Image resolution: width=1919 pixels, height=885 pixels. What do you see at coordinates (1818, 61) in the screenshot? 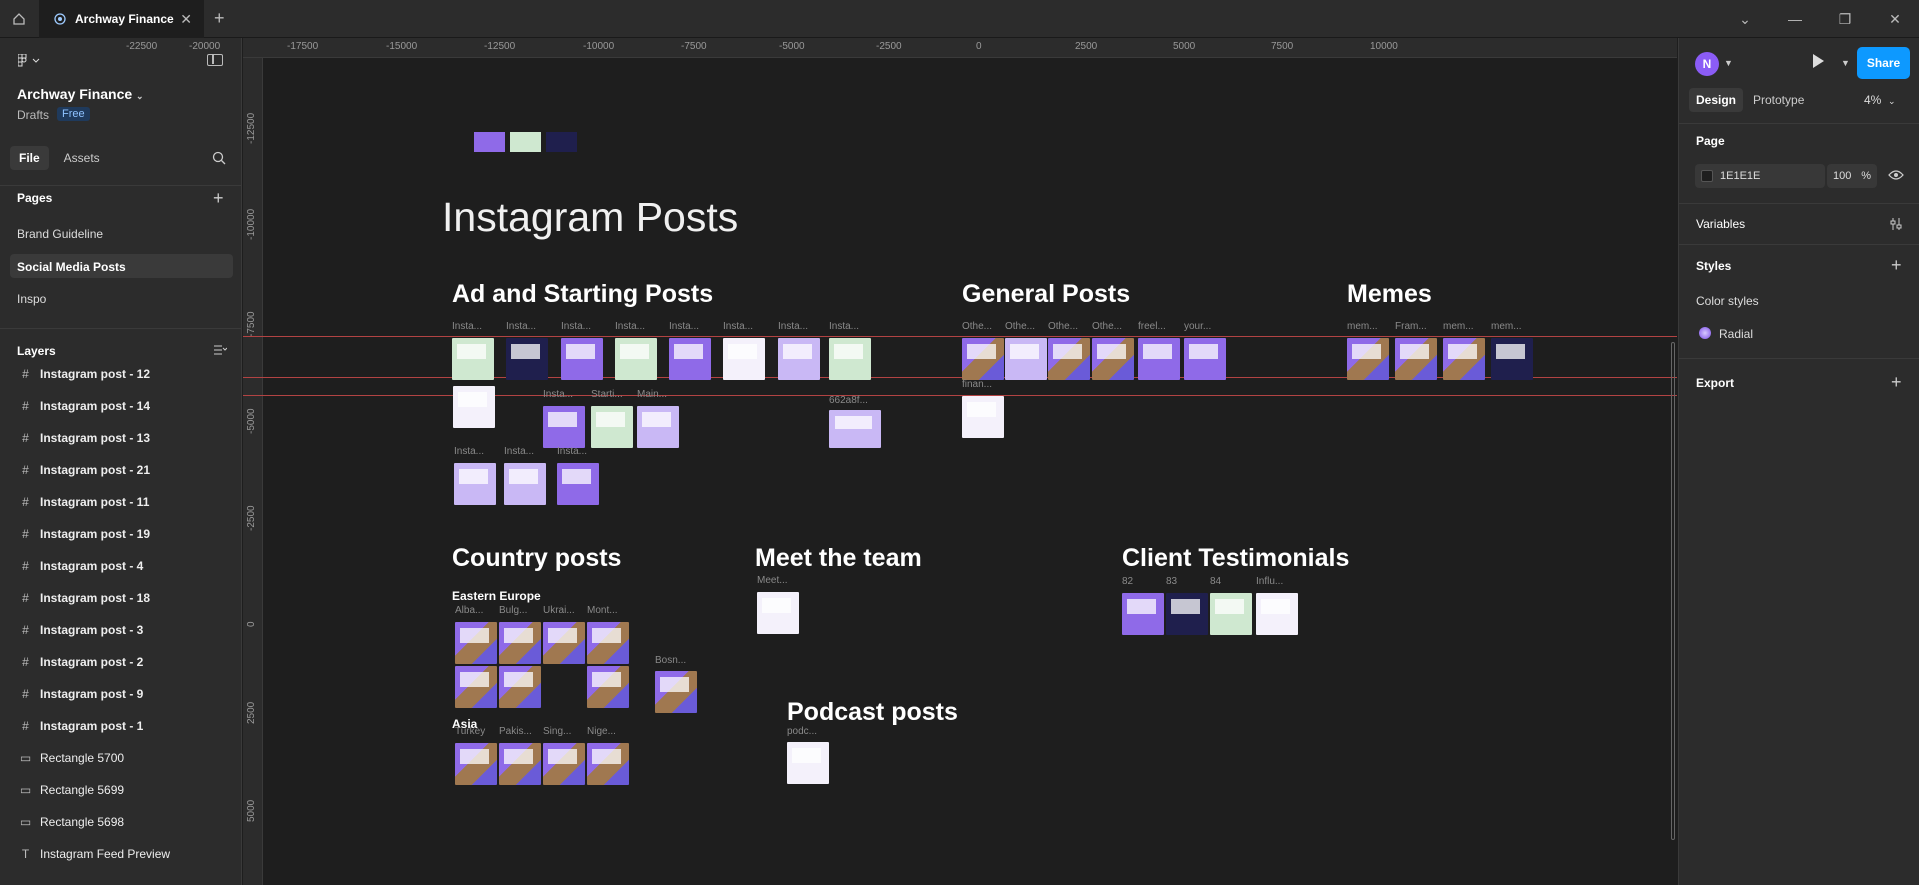
I see `present-play-icon` at bounding box center [1818, 61].